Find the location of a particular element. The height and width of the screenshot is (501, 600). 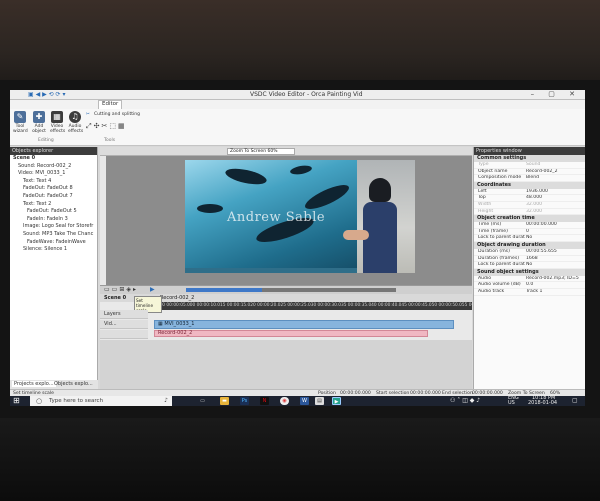

property-row: Audio track Track 1 is located at coordinates (529, 292).